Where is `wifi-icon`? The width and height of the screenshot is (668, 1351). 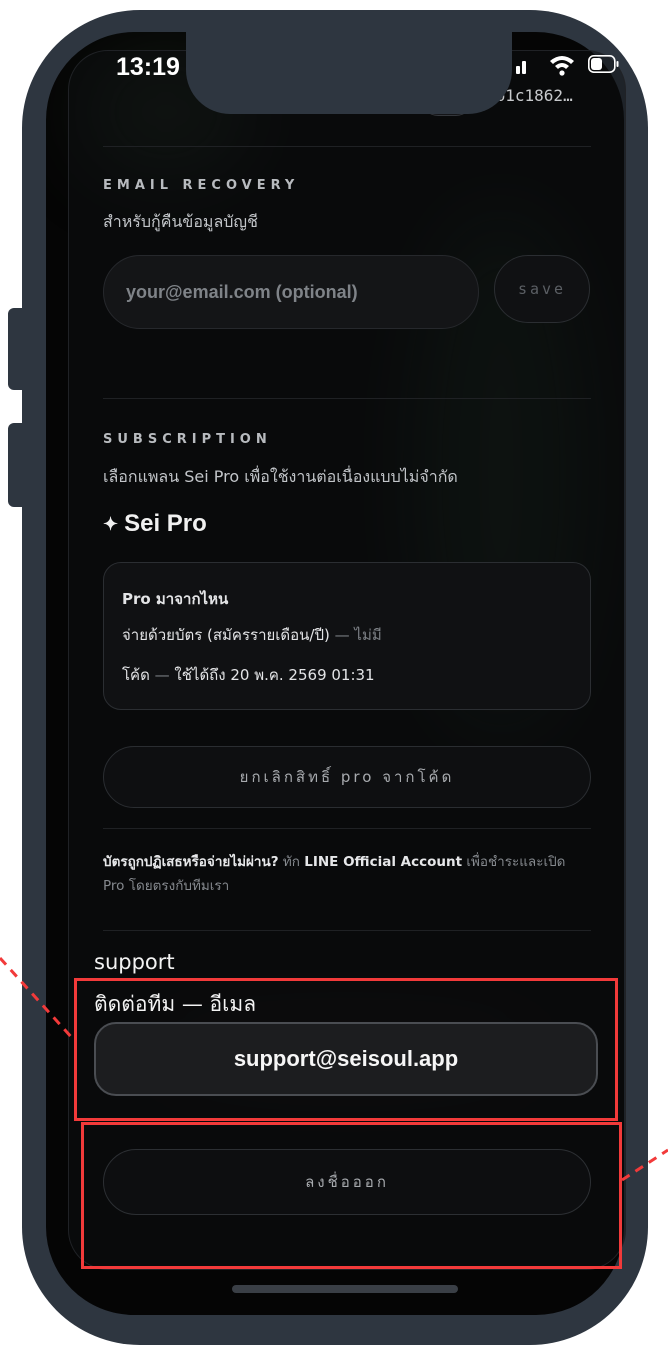
wifi-icon is located at coordinates (562, 66).